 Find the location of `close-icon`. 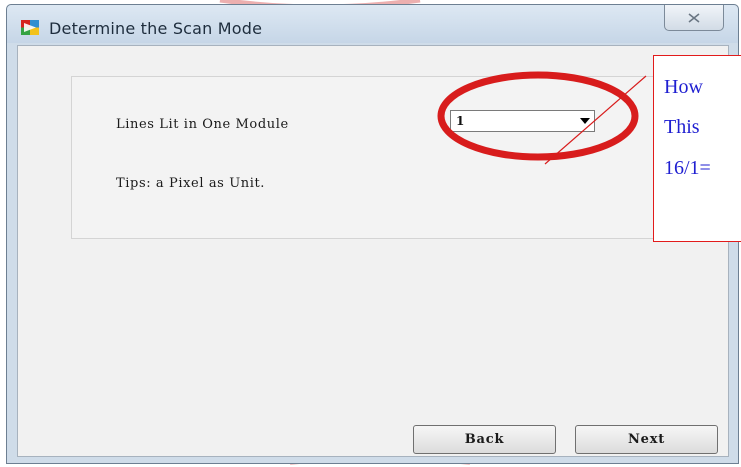

close-icon is located at coordinates (694, 17).